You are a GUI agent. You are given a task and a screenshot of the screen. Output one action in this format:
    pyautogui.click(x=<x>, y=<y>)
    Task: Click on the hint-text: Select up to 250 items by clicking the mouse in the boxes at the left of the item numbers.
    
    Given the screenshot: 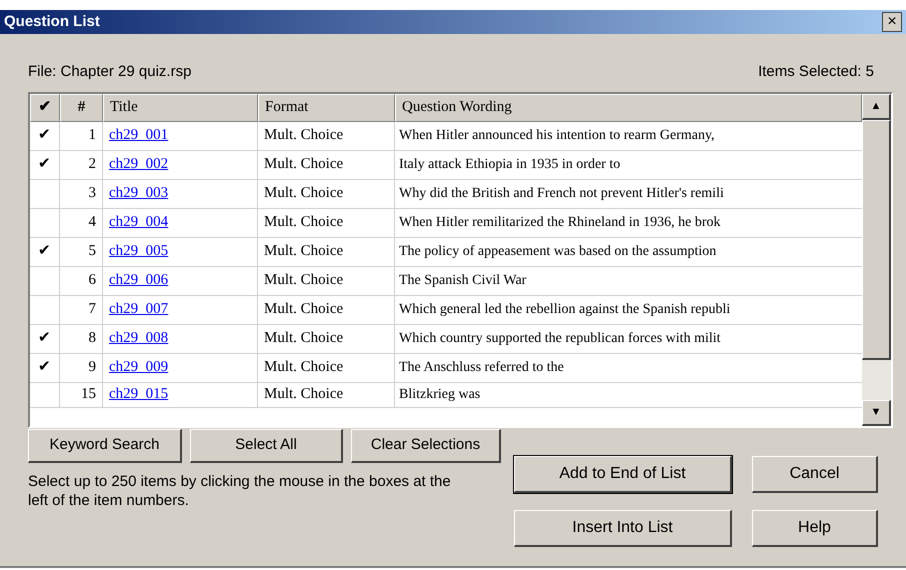 What is the action you would take?
    pyautogui.click(x=240, y=491)
    